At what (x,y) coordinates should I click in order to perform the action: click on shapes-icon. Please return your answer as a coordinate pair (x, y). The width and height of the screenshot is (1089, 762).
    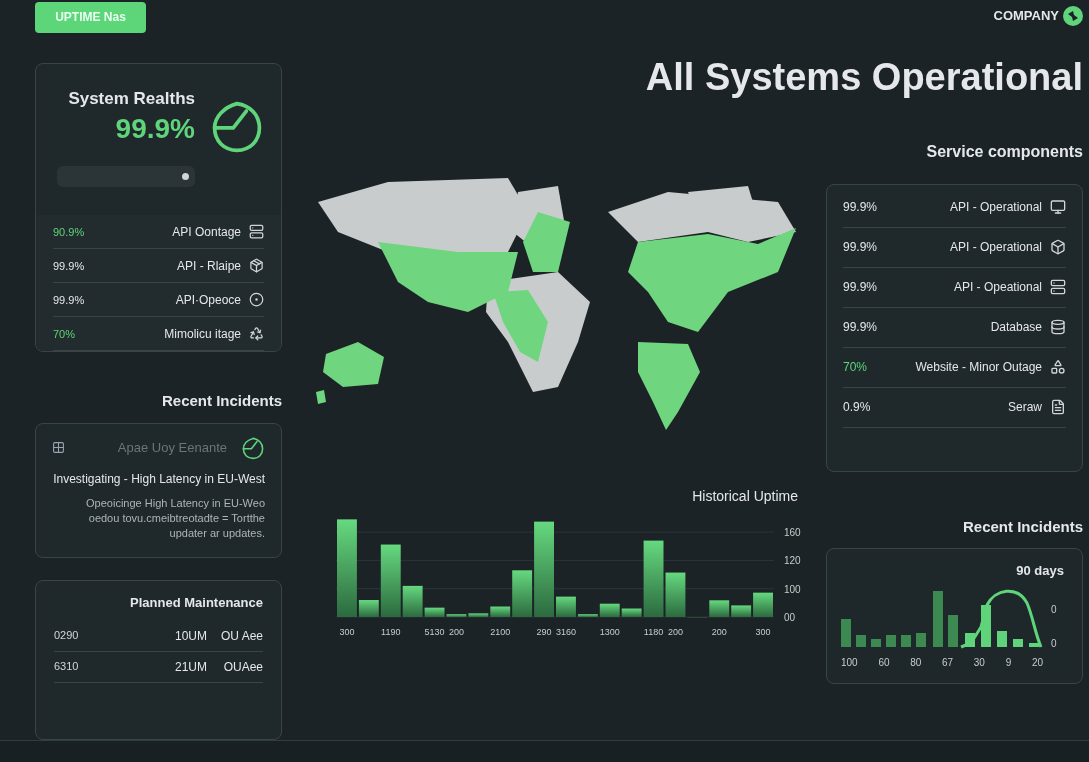
    Looking at the image, I should click on (1058, 367).